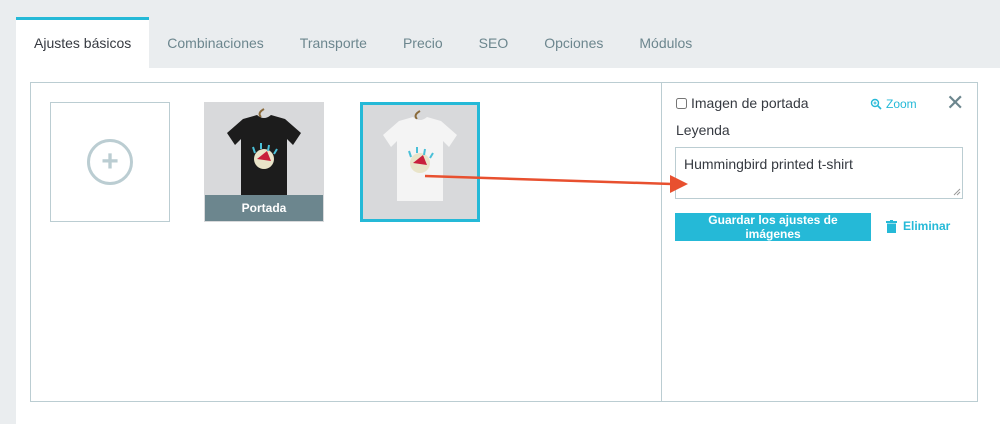 This screenshot has width=1000, height=424. What do you see at coordinates (661, 242) in the screenshot?
I see `sidebar-divider` at bounding box center [661, 242].